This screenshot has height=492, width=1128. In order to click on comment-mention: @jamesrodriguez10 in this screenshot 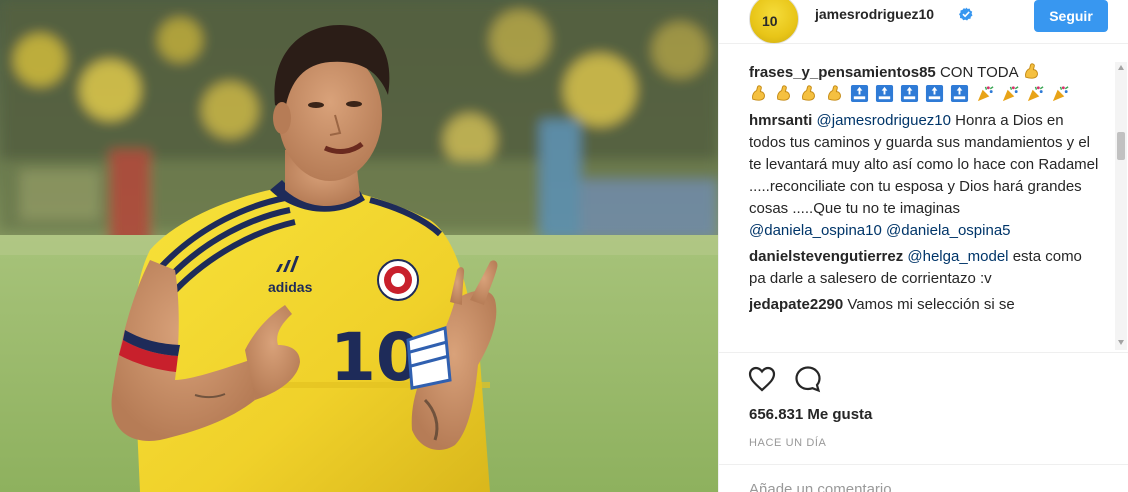, I will do `click(884, 120)`.